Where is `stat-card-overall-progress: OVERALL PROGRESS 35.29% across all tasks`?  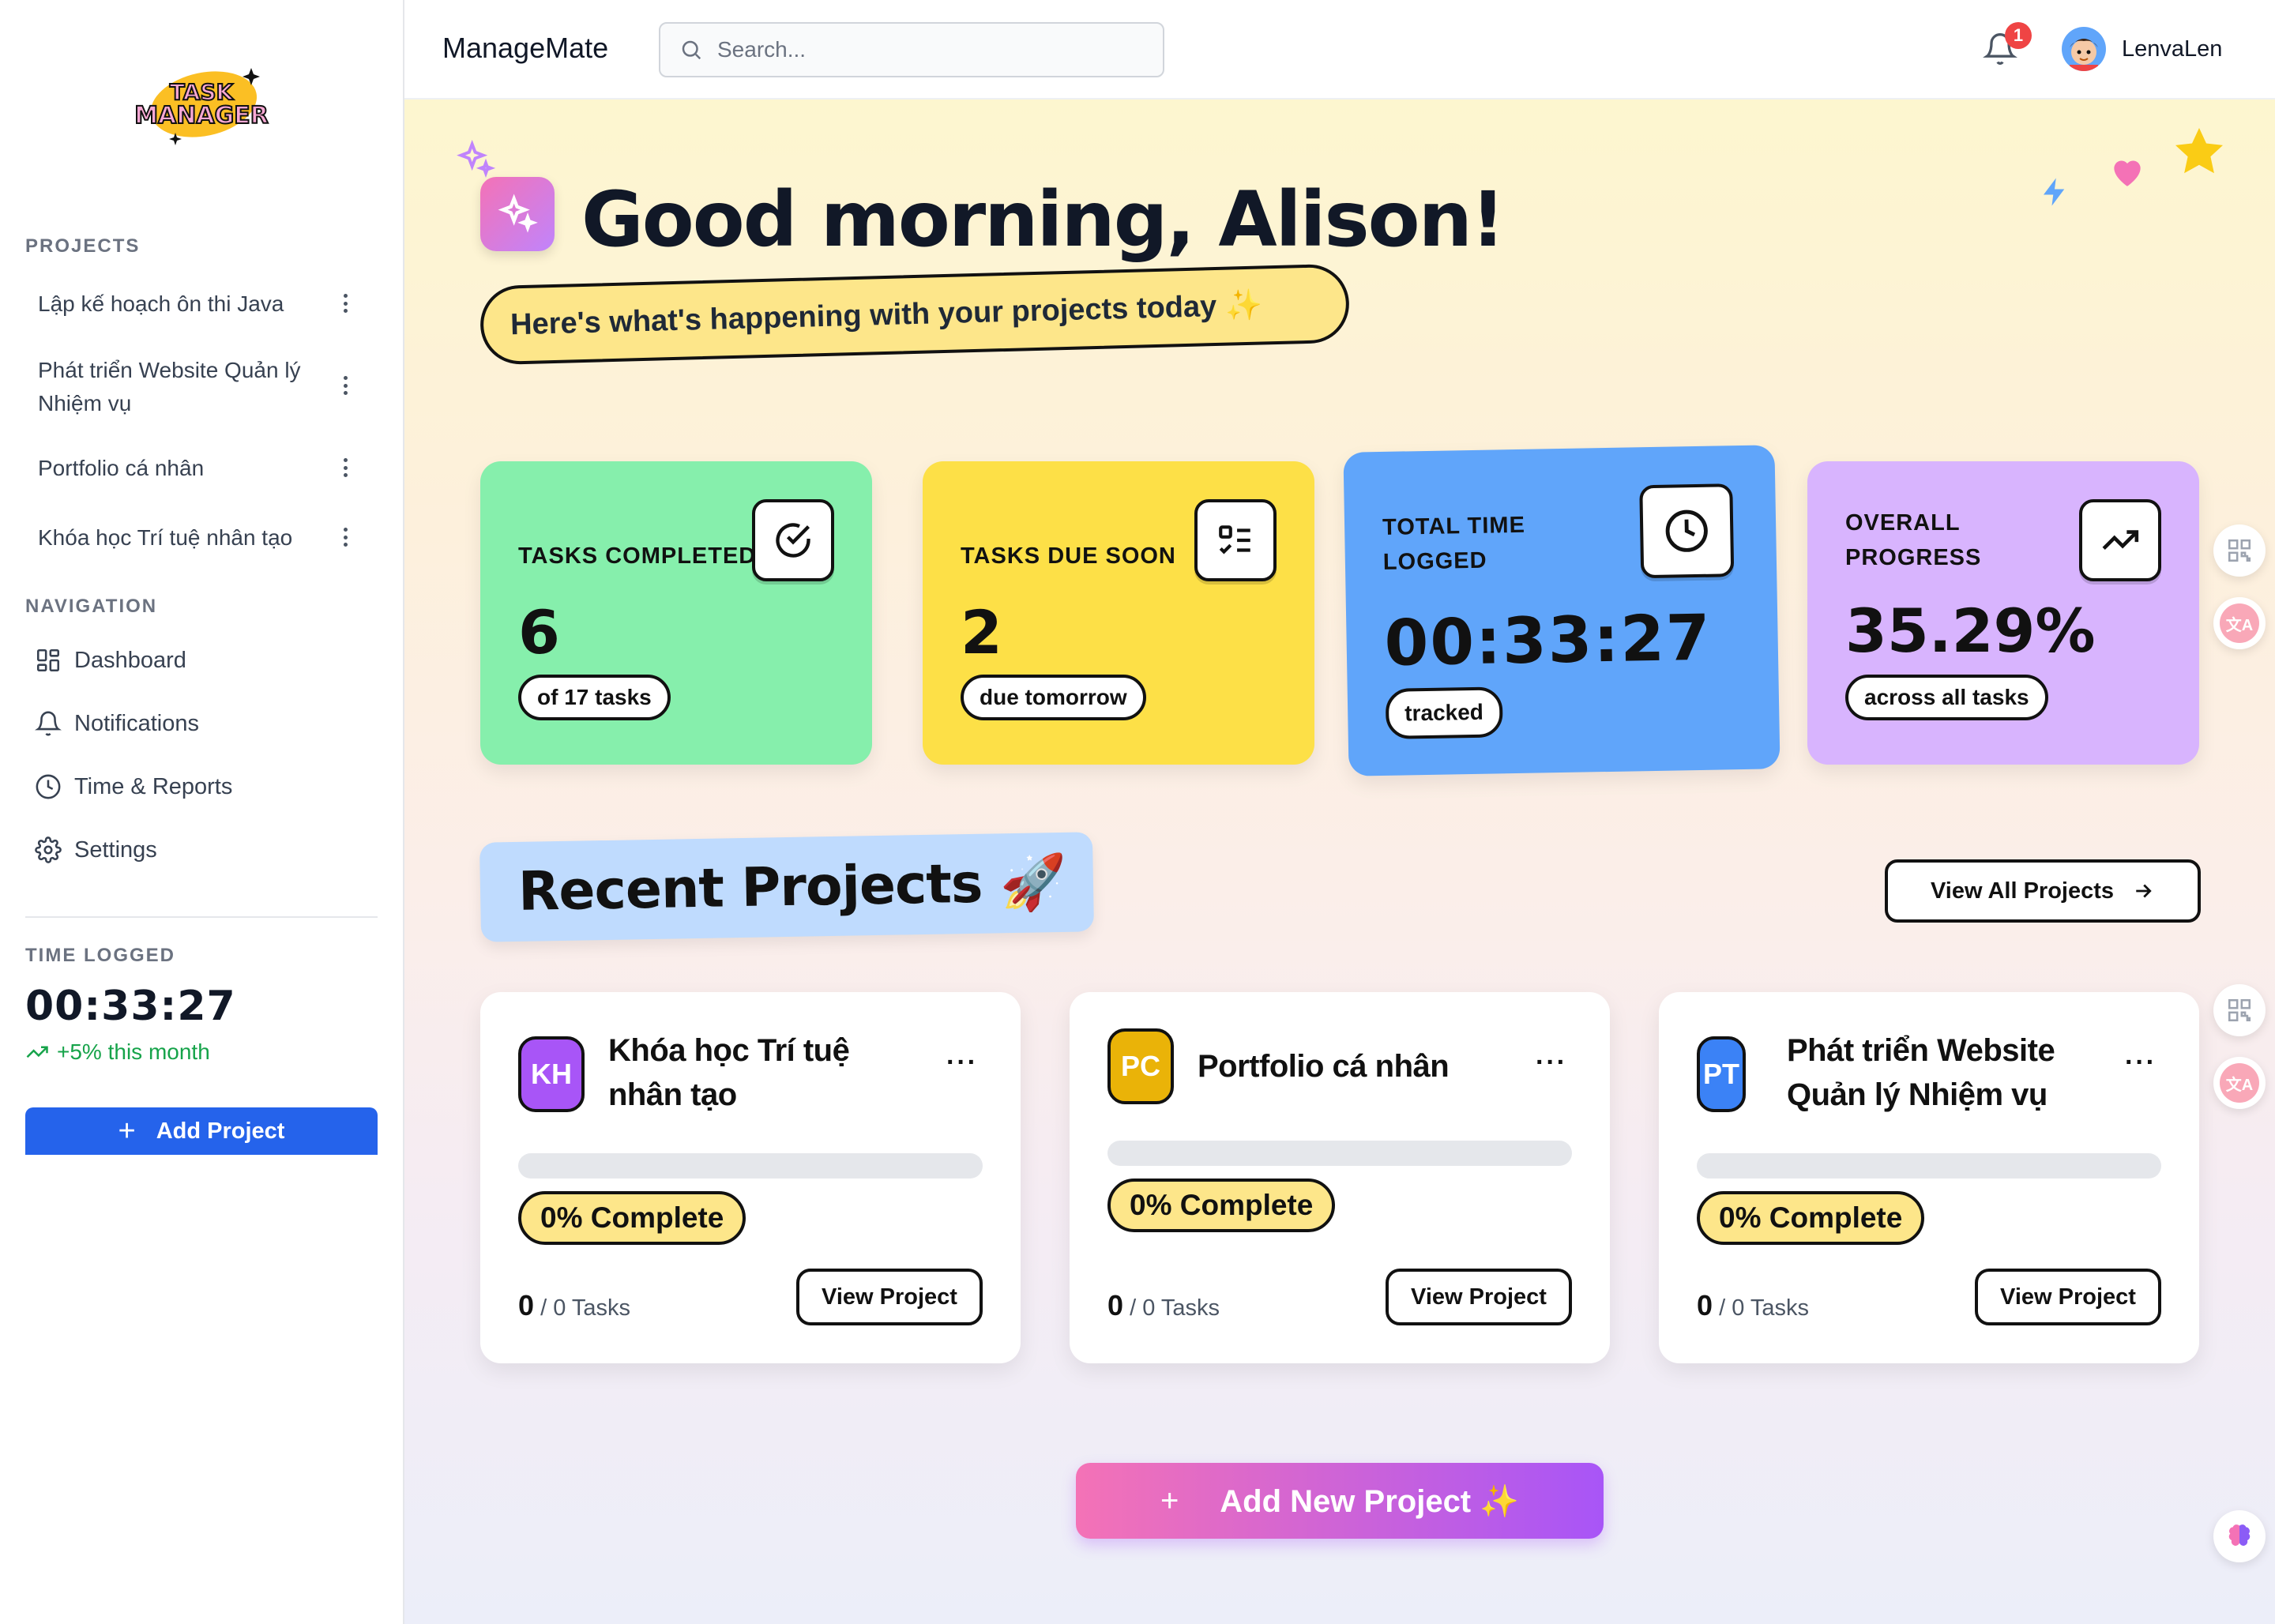 stat-card-overall-progress: OVERALL PROGRESS 35.29% across all tasks is located at coordinates (2003, 613).